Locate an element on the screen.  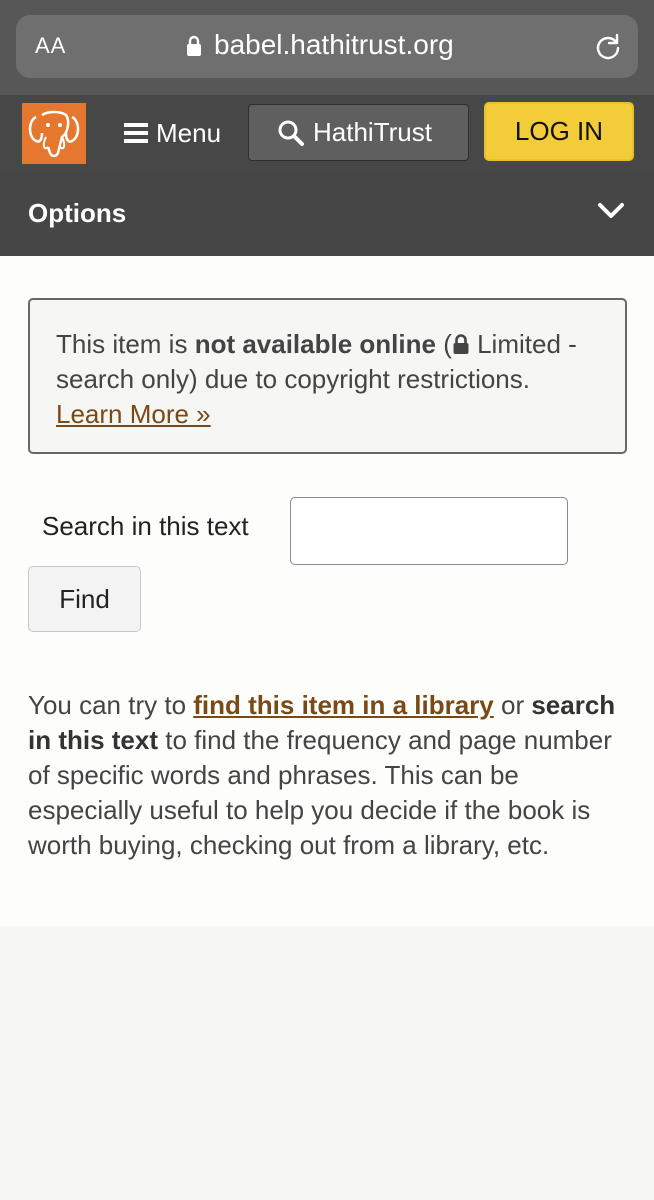
login-label: LOG IN is located at coordinates (559, 131).